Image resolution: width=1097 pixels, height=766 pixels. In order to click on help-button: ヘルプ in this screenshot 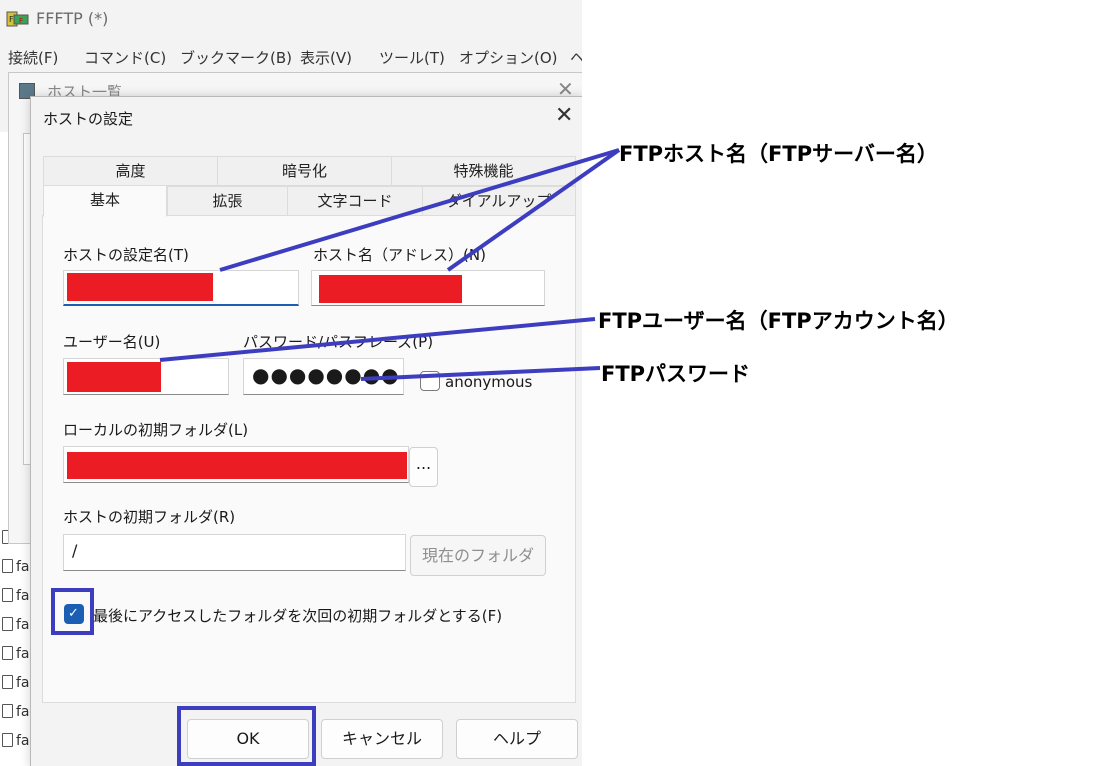, I will do `click(517, 739)`.